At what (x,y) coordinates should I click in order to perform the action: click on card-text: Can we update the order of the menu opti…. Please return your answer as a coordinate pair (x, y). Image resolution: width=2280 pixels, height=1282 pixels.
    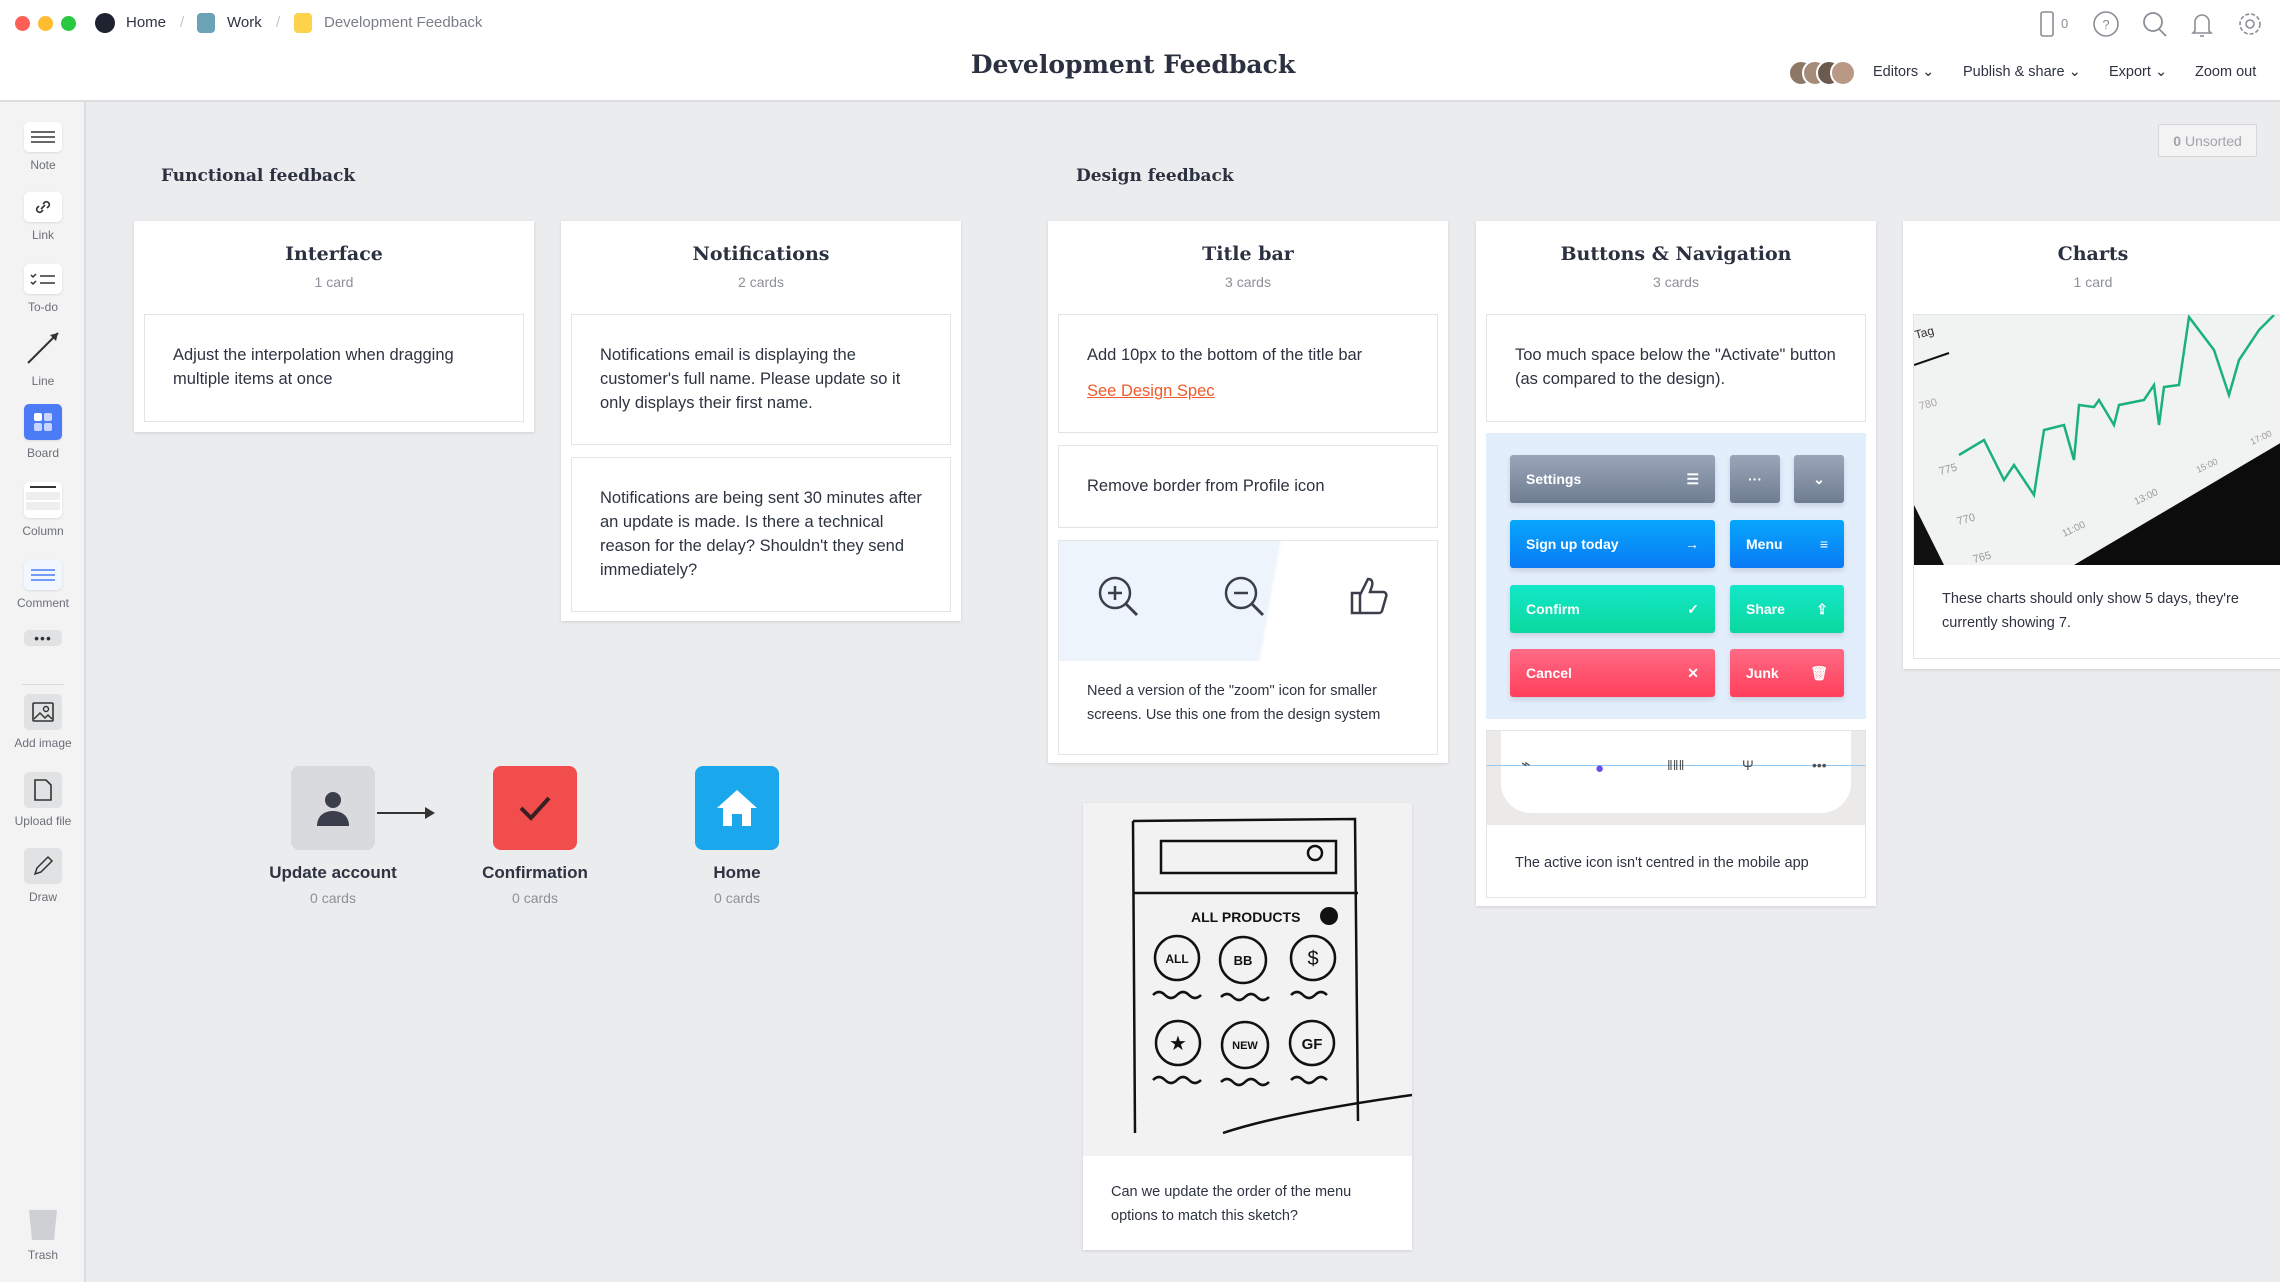
    Looking at the image, I should click on (1231, 1204).